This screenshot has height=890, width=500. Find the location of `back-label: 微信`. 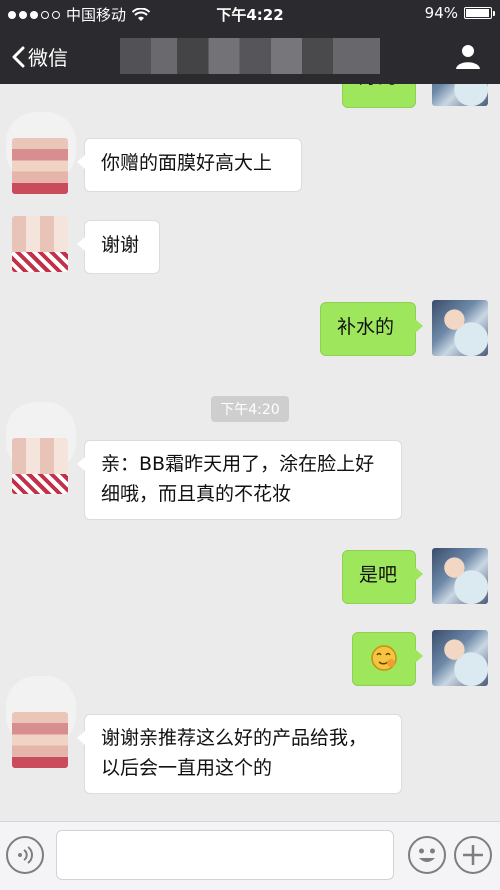

back-label: 微信 is located at coordinates (48, 58).